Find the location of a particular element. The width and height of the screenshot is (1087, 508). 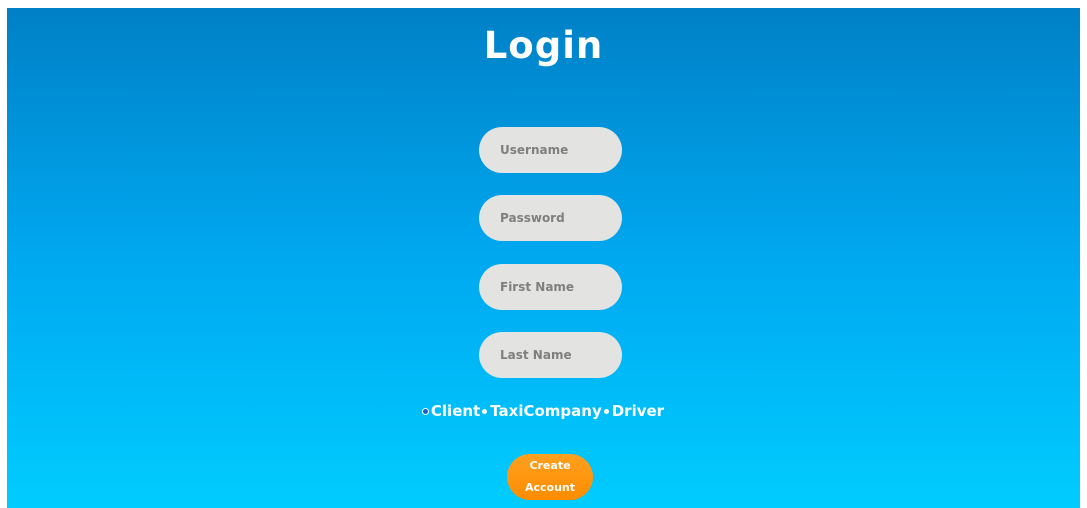

role-option-client: Client is located at coordinates (451, 411).